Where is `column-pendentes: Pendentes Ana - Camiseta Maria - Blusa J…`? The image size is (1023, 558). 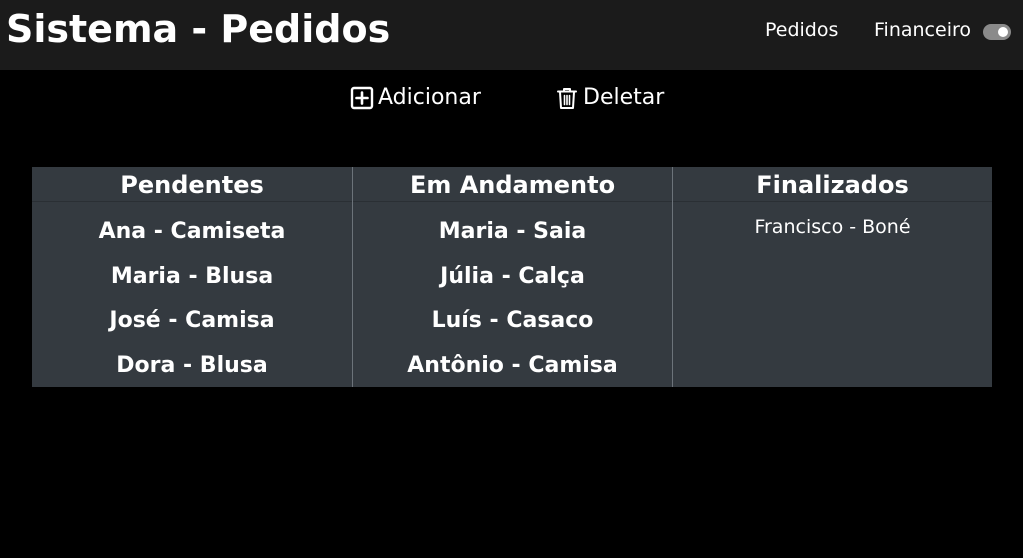
column-pendentes: Pendentes Ana - Camiseta Maria - Blusa J… is located at coordinates (192, 277).